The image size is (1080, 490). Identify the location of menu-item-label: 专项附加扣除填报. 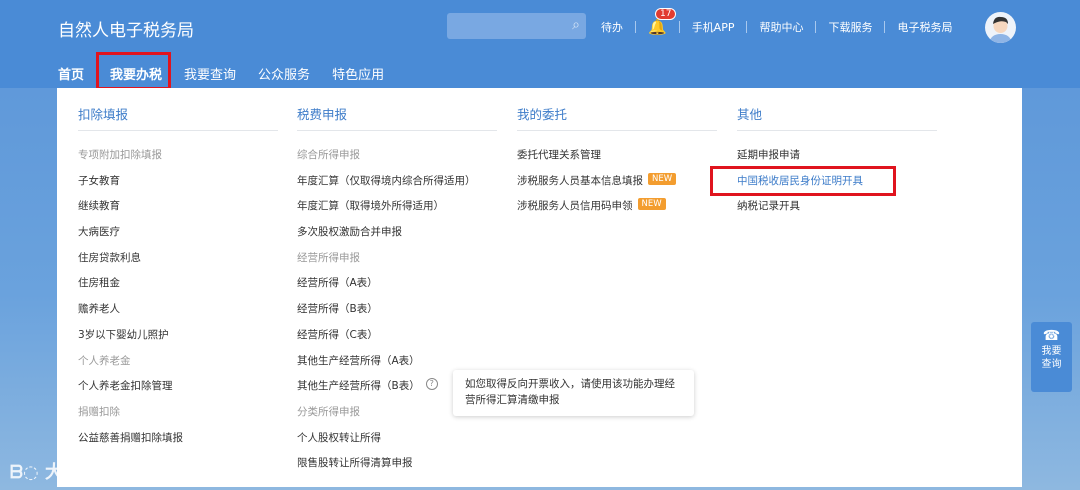
(120, 155).